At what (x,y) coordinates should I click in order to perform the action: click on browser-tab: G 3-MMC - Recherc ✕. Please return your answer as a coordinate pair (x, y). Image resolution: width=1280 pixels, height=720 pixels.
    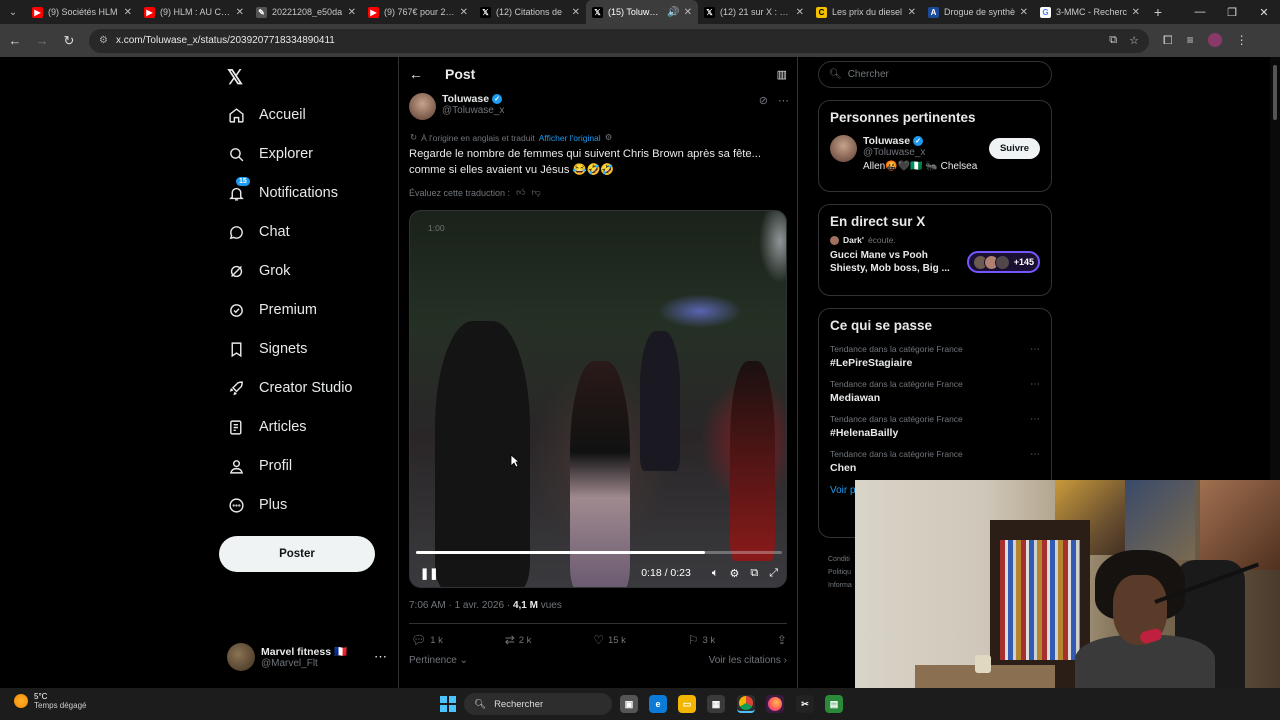
    Looking at the image, I should click on (1090, 12).